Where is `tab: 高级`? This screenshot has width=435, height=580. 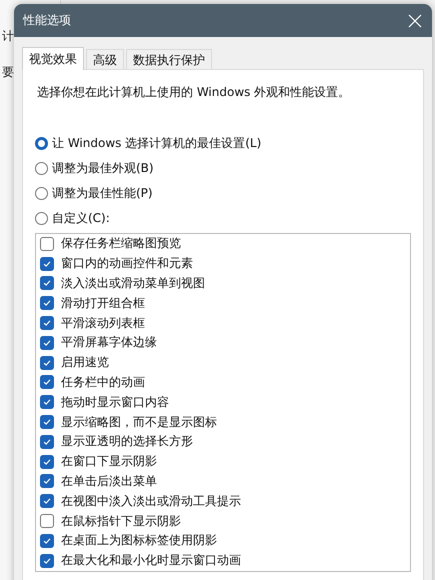 tab: 高级 is located at coordinates (105, 59).